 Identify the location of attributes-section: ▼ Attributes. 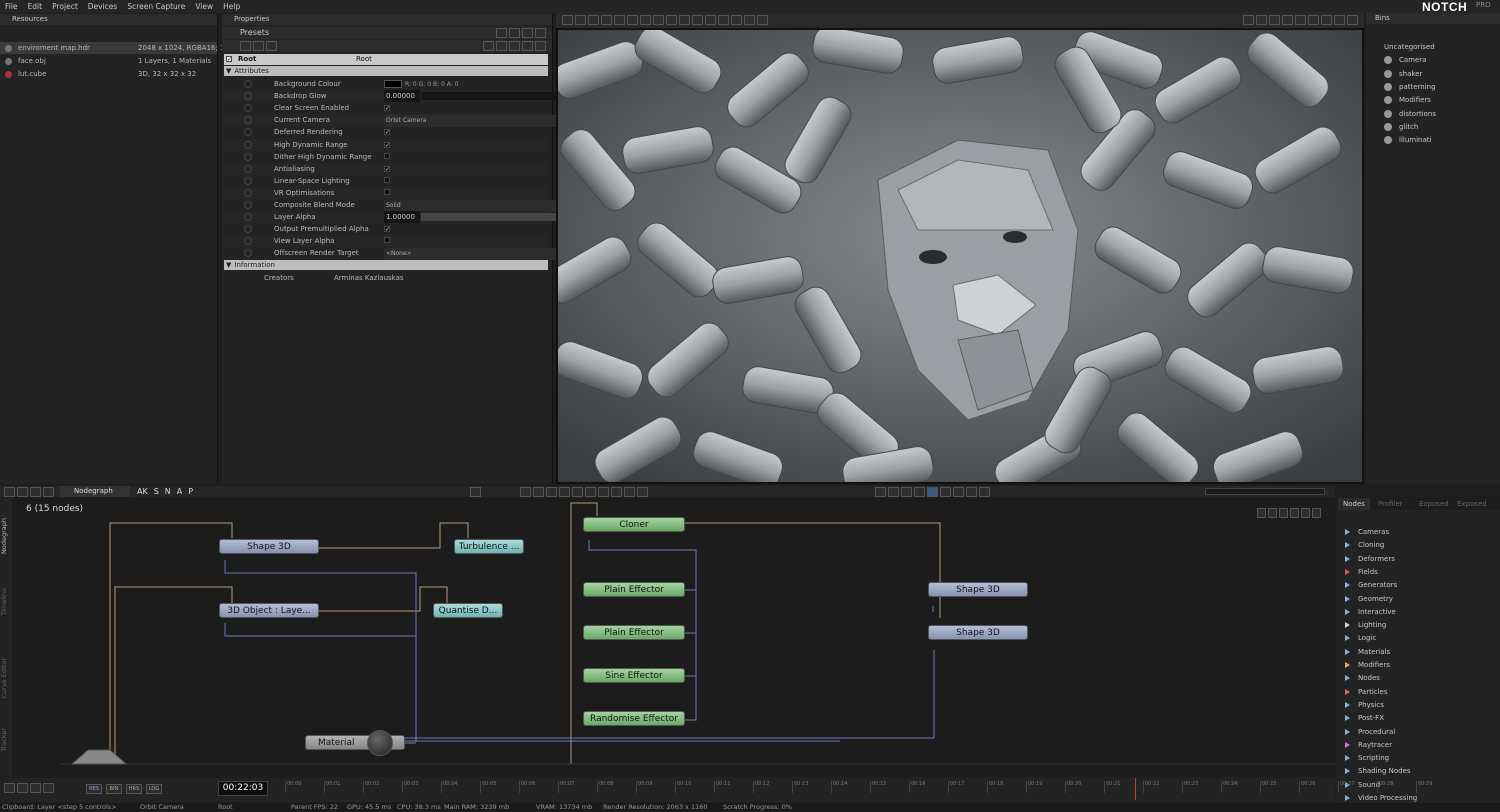
(386, 71).